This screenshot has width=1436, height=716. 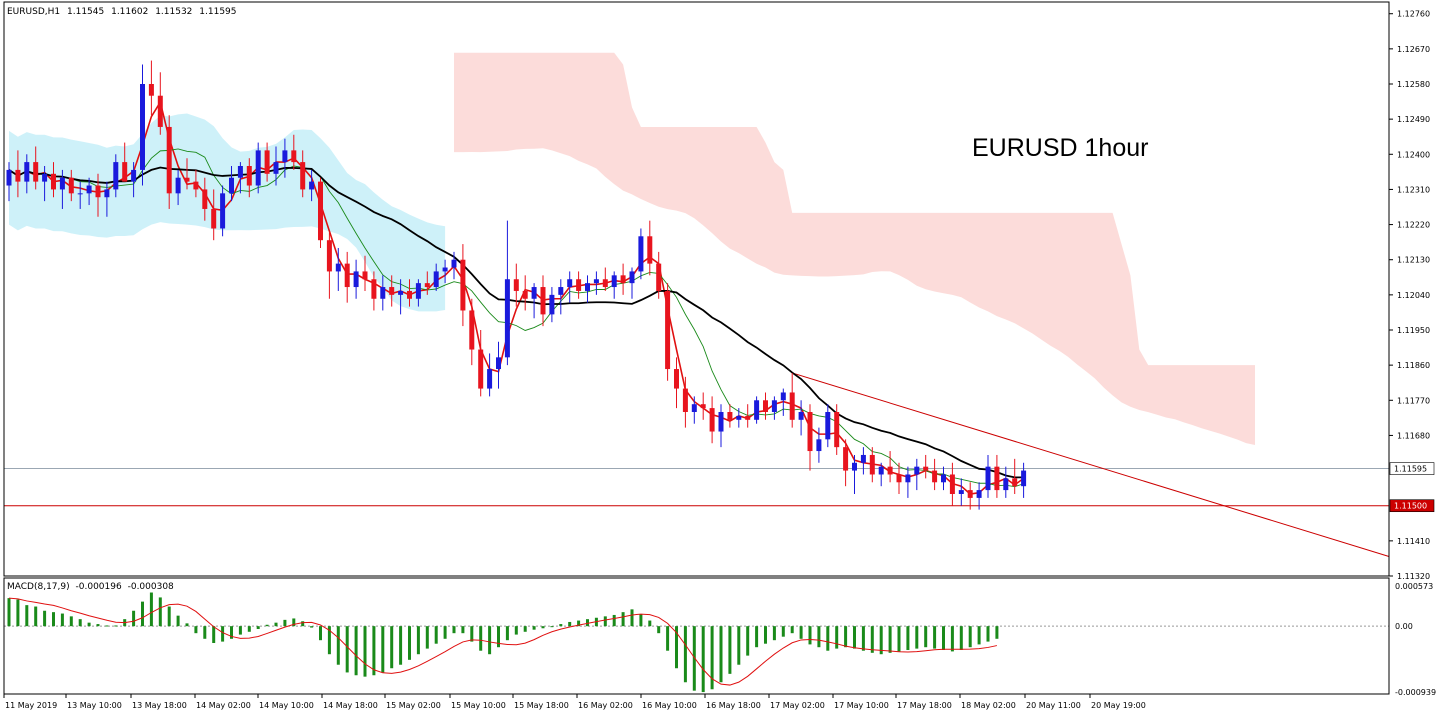 What do you see at coordinates (605, 705) in the screenshot?
I see `time-tick-label: 16 May 02:00` at bounding box center [605, 705].